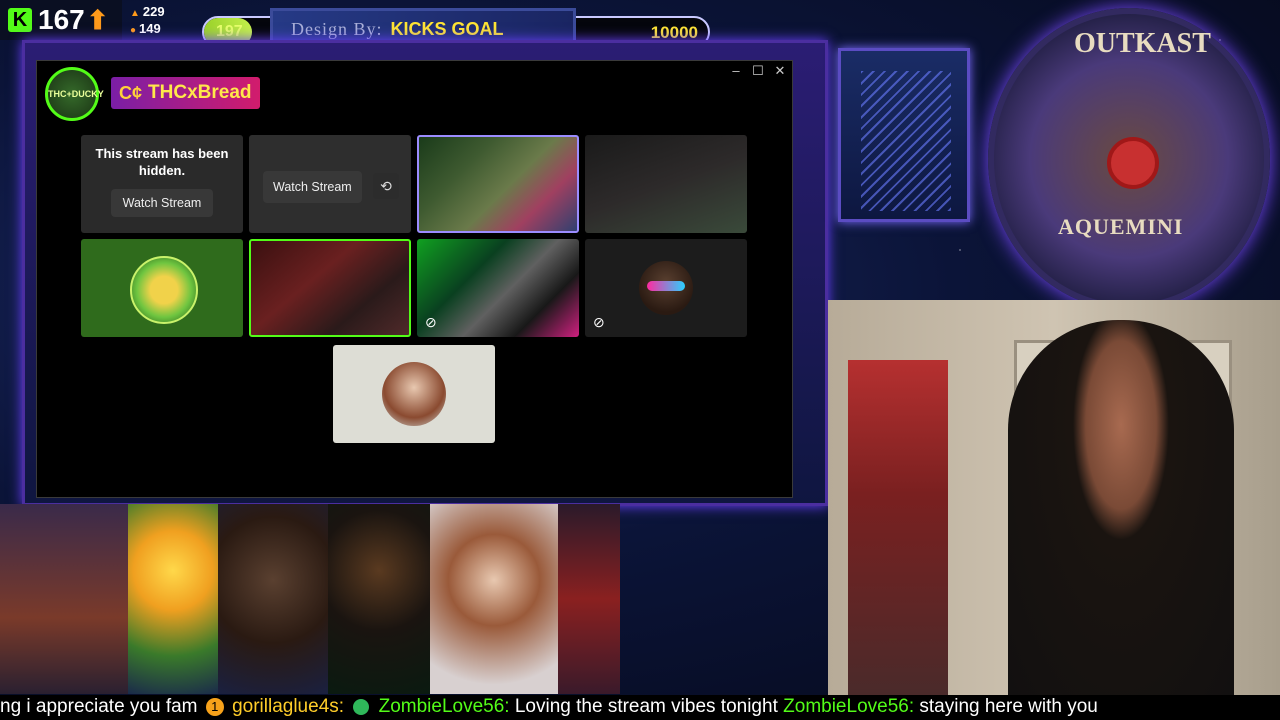  I want to click on ticker-message-2: Loving the stream vibes tonight, so click(646, 706).